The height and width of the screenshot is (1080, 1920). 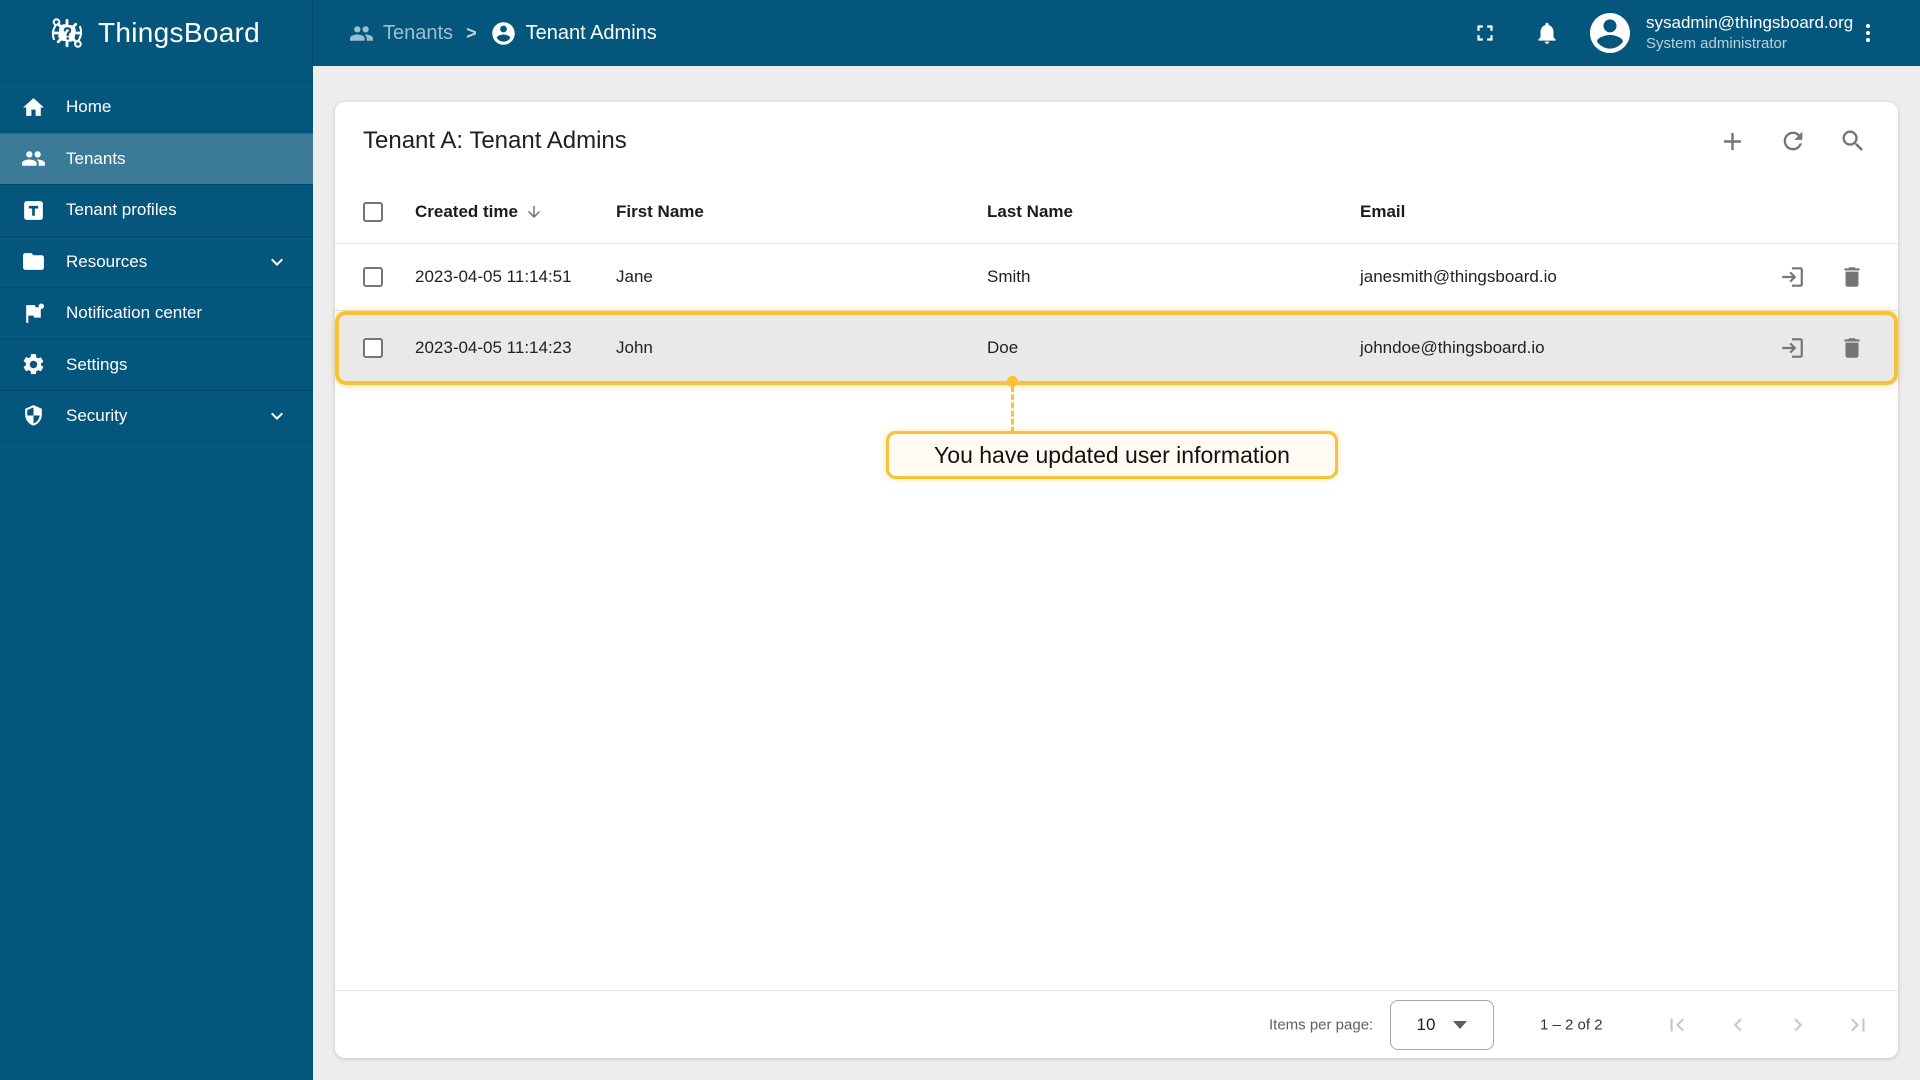 I want to click on fullscreen-icon, so click(x=1485, y=33).